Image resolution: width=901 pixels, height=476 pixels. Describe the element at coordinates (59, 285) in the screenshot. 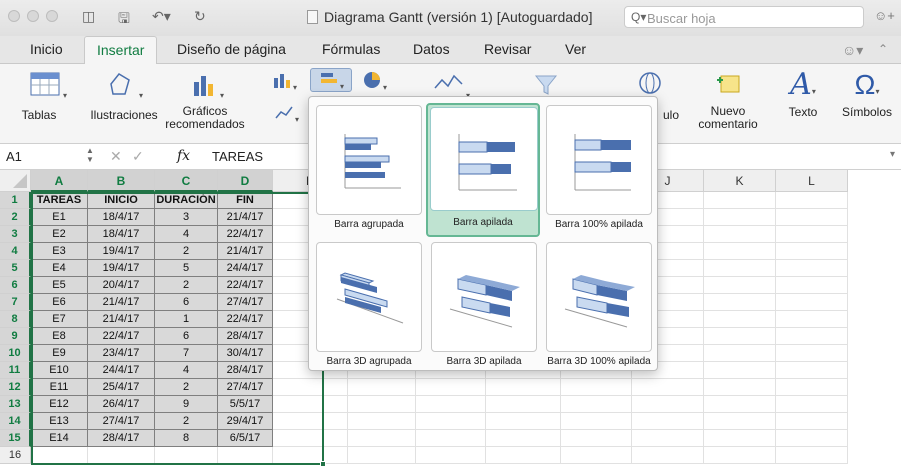

I see `table-cell: E5` at that location.